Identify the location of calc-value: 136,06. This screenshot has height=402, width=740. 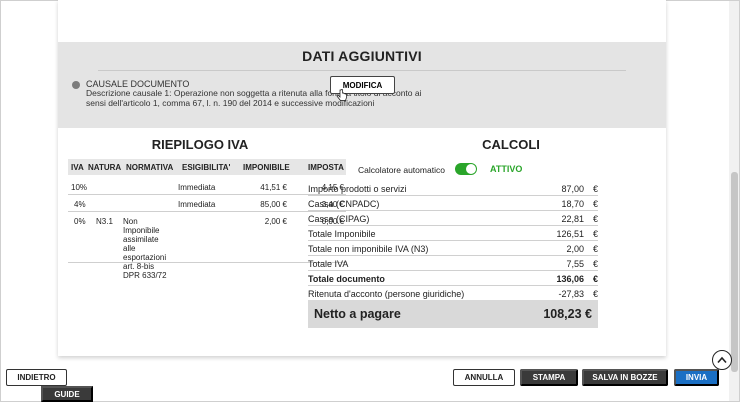
(570, 279).